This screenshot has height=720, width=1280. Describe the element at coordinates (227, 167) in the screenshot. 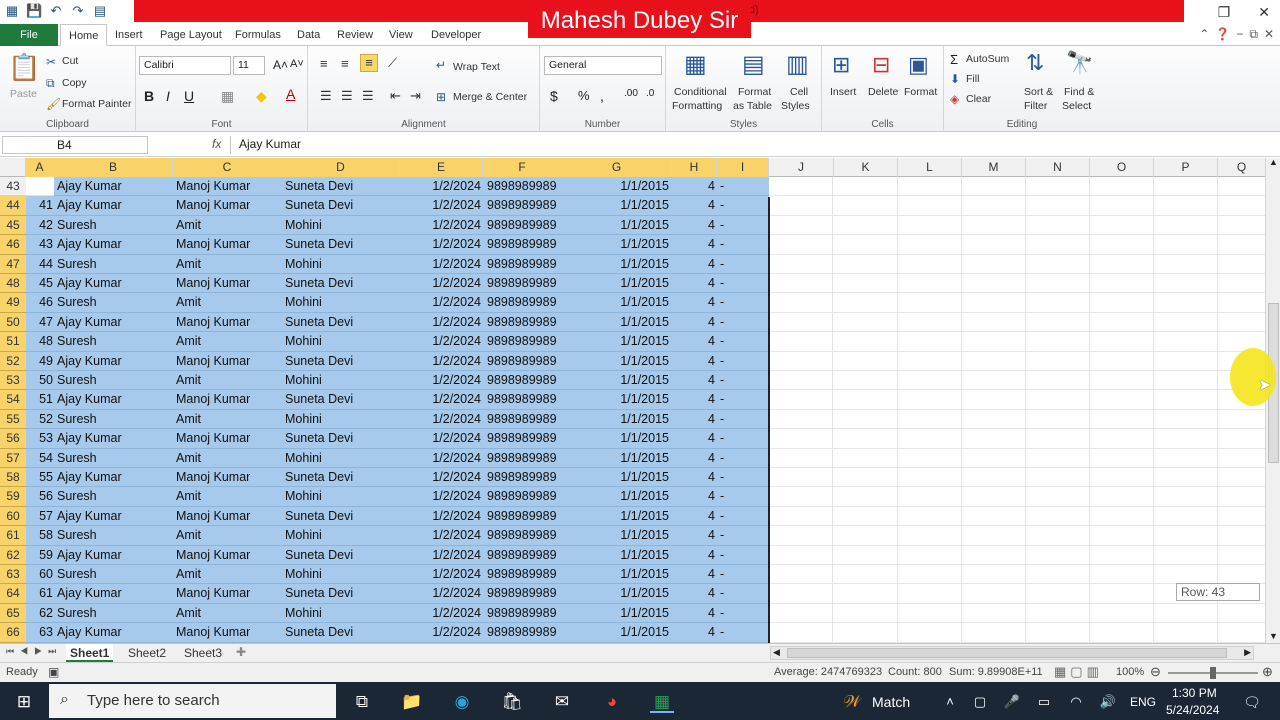

I see `column-header-c: C` at that location.